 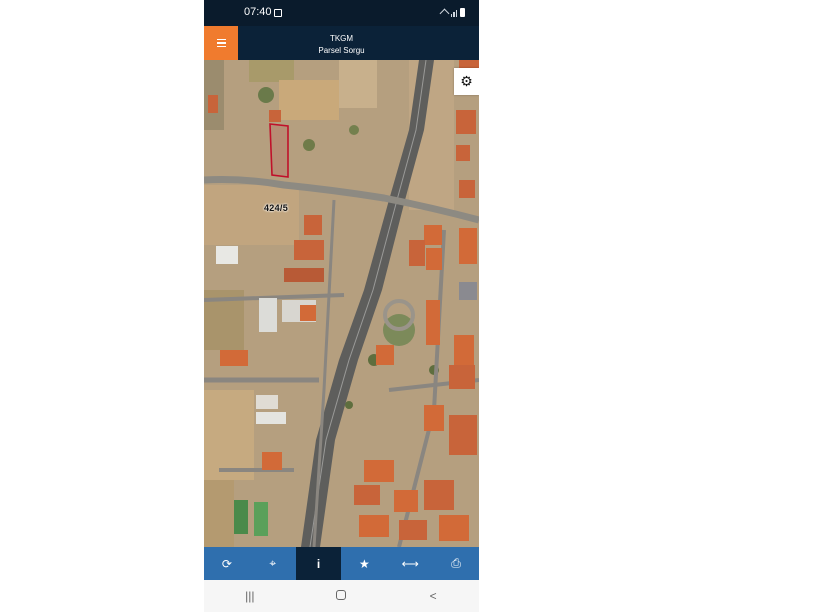 What do you see at coordinates (341, 50) in the screenshot?
I see `app-subtitle: Parsel Sorgu` at bounding box center [341, 50].